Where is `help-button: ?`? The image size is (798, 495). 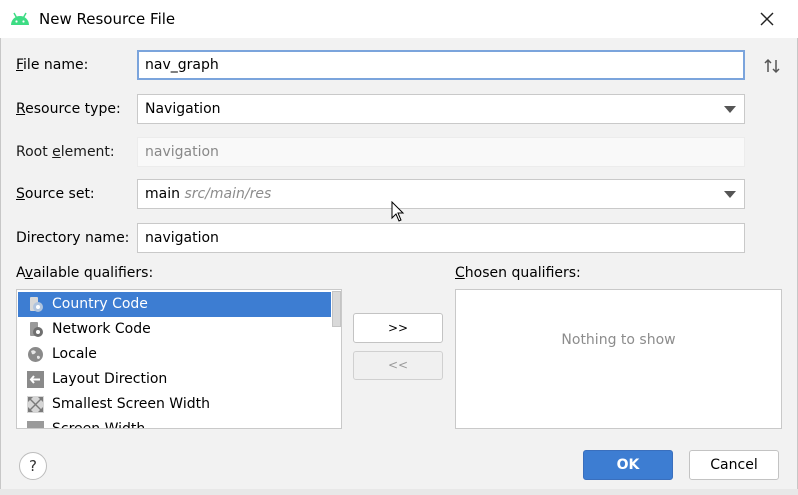
help-button: ? is located at coordinates (33, 466).